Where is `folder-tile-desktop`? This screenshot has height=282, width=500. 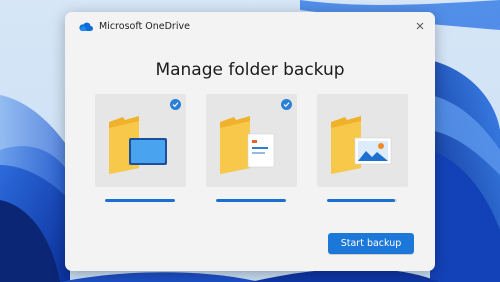
folder-tile-desktop is located at coordinates (140, 140).